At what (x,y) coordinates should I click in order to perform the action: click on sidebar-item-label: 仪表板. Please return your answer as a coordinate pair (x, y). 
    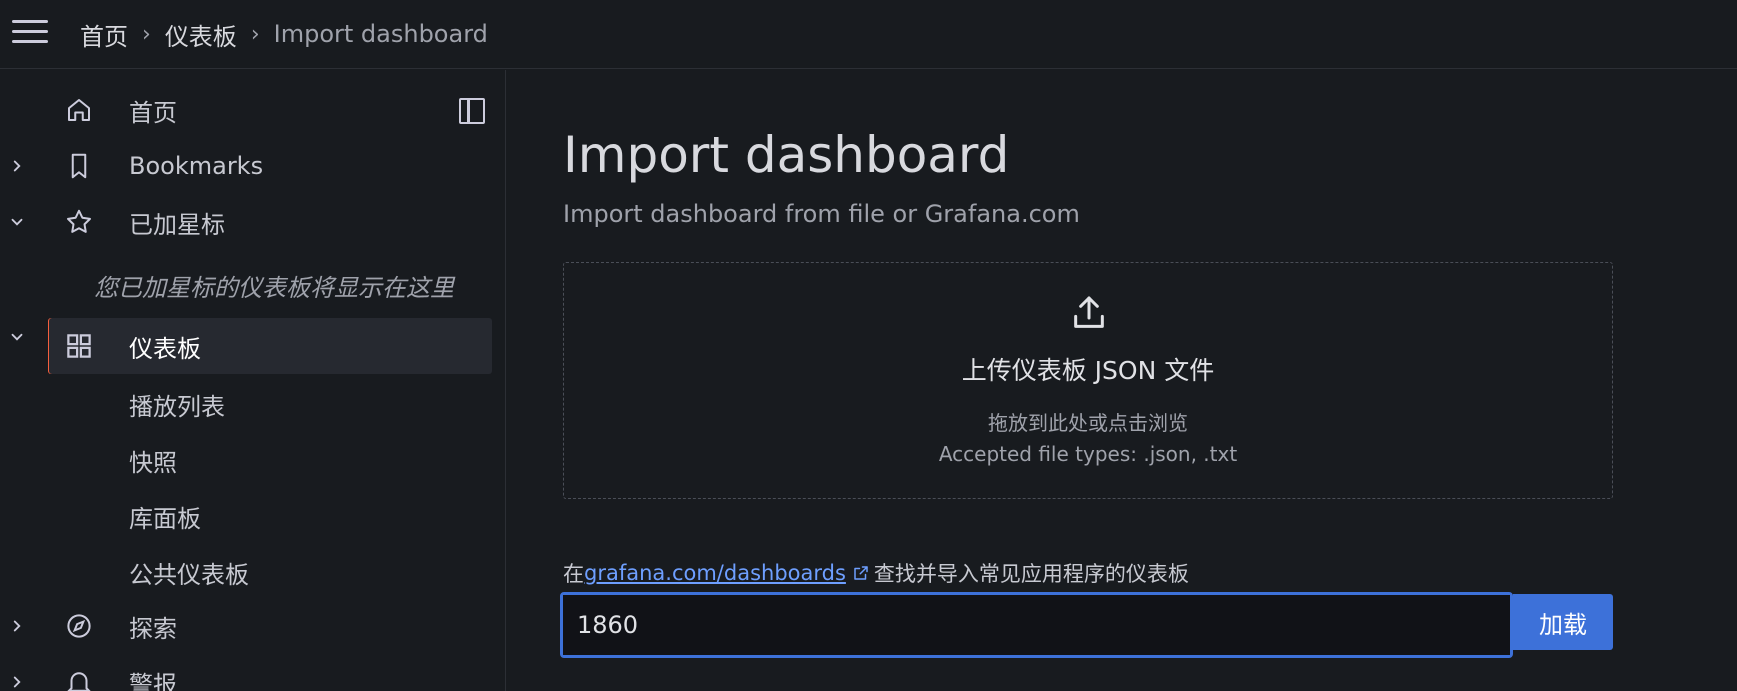
    Looking at the image, I should click on (165, 348).